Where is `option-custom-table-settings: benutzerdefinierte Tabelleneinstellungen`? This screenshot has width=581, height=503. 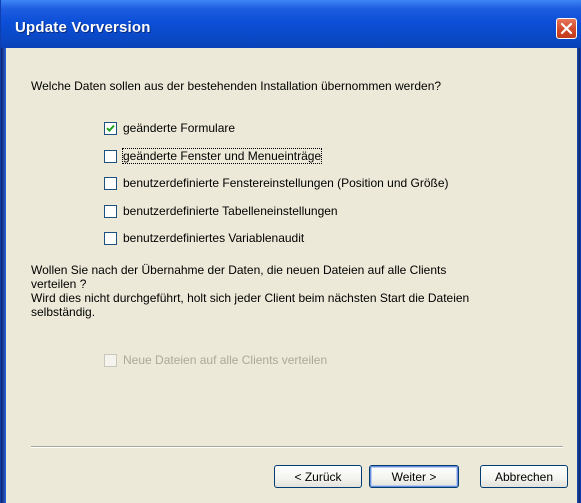
option-custom-table-settings: benutzerdefinierte Tabelleneinstellungen is located at coordinates (221, 211).